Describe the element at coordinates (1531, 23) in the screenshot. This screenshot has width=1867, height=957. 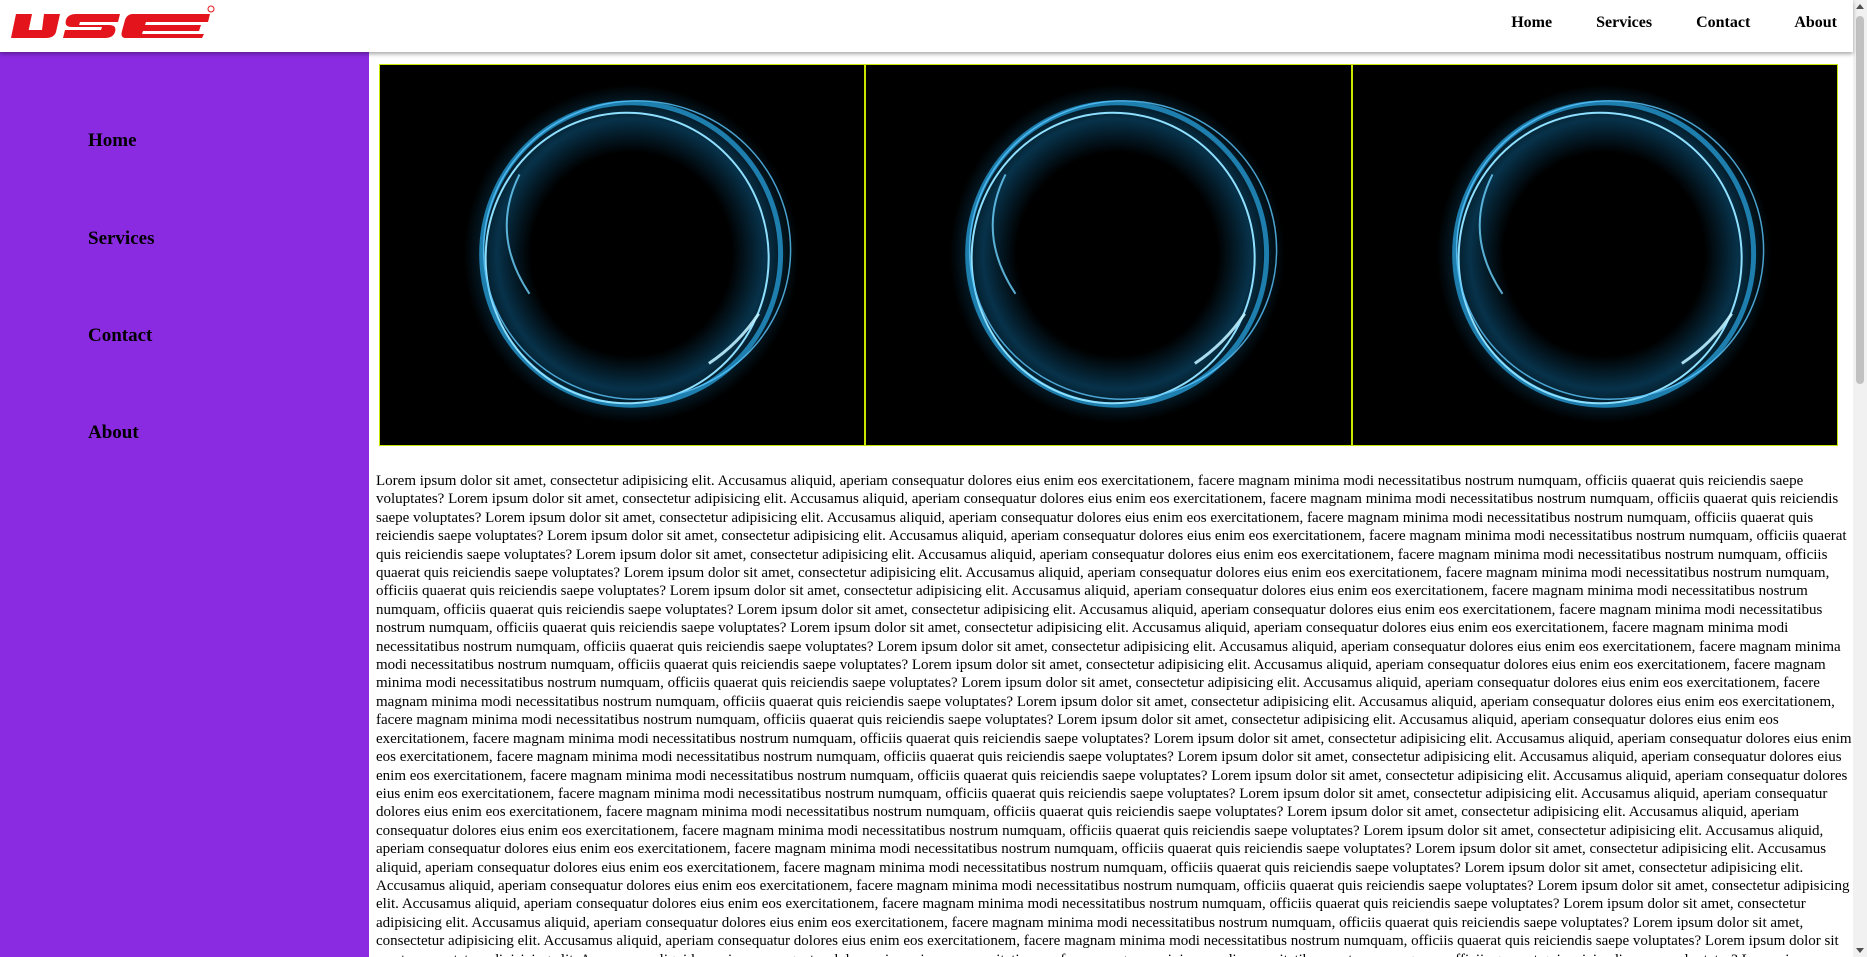
I see `top-nav-home: Home` at that location.